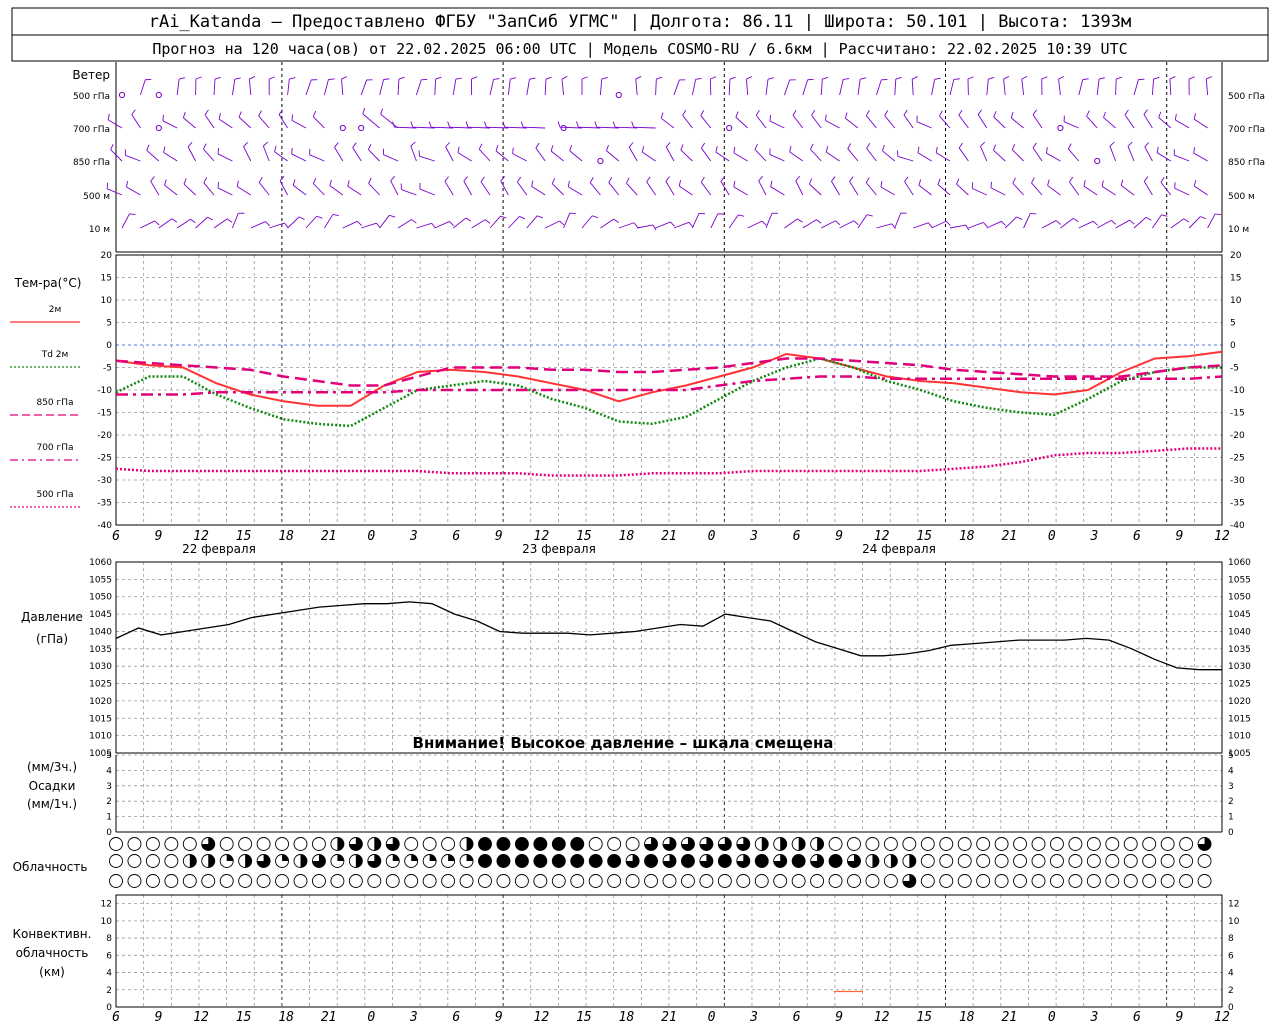 Image resolution: width=1280 pixels, height=1024 pixels. What do you see at coordinates (91, 130) in the screenshot?
I see `wind-level-label: 700 гПа` at bounding box center [91, 130].